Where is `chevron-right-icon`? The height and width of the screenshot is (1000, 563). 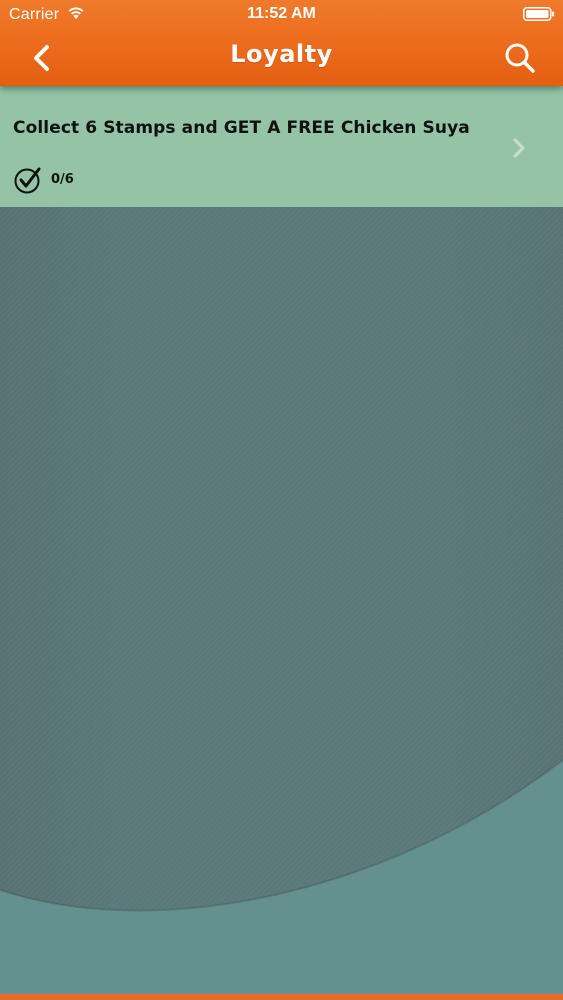 chevron-right-icon is located at coordinates (519, 148).